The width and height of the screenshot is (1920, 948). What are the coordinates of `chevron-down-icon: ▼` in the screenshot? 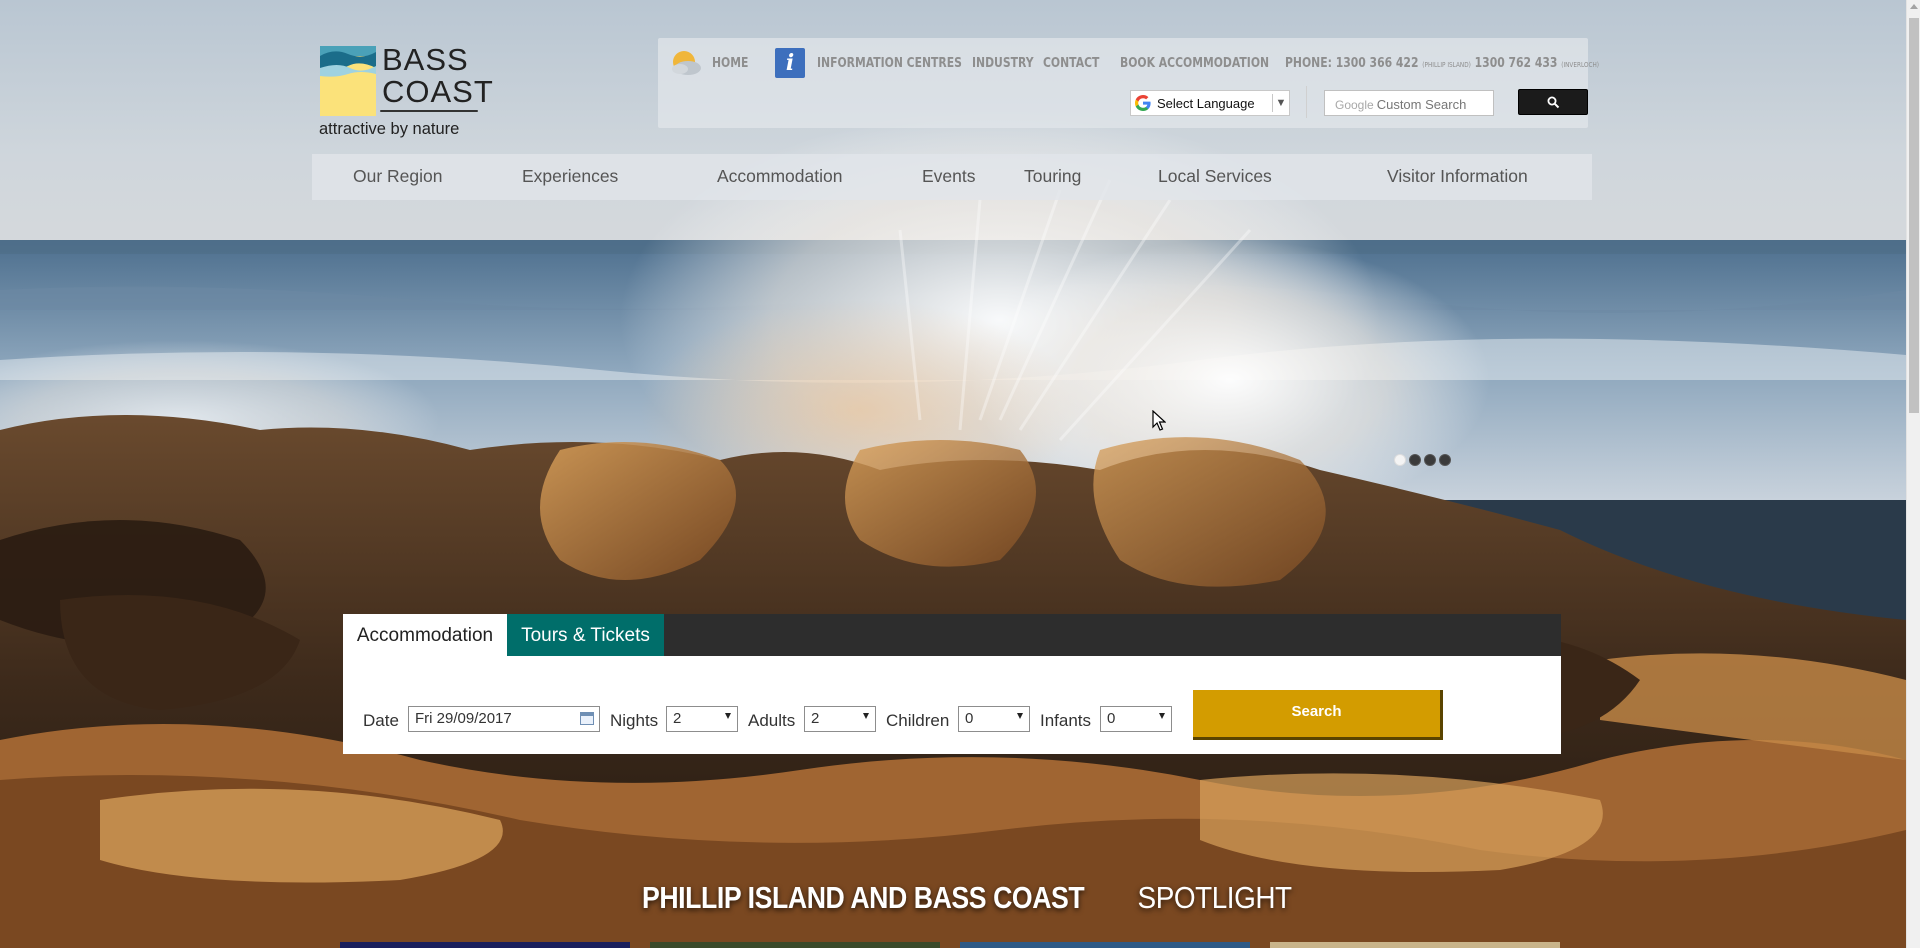 It's located at (1281, 103).